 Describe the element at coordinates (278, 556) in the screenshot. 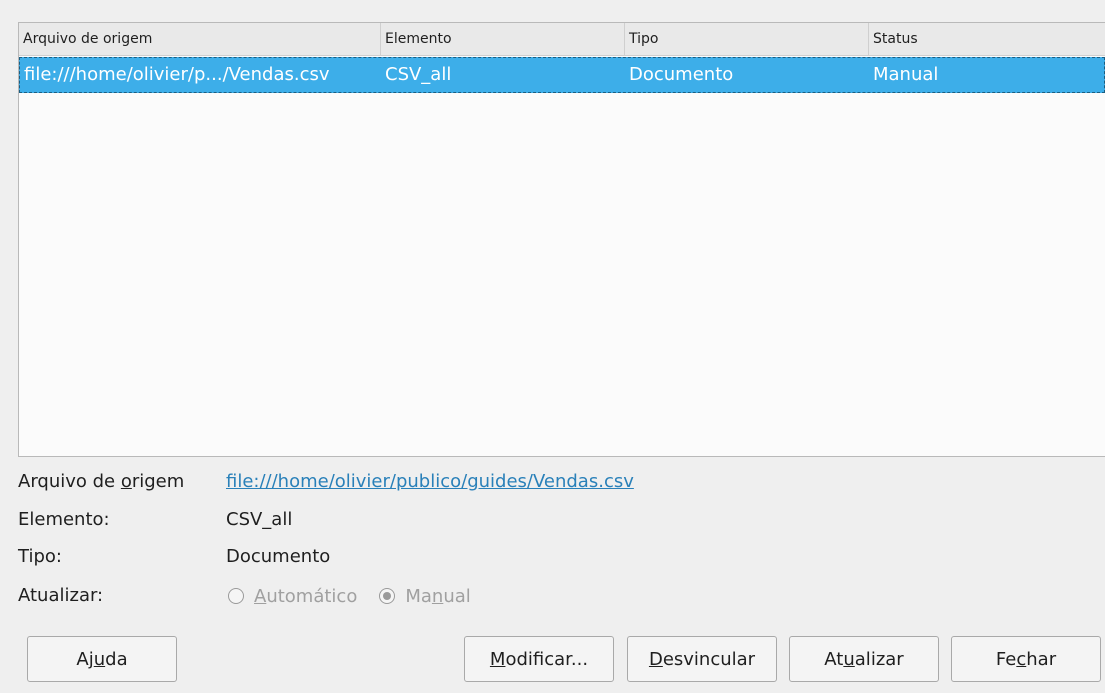

I see `type-value: Documento` at that location.